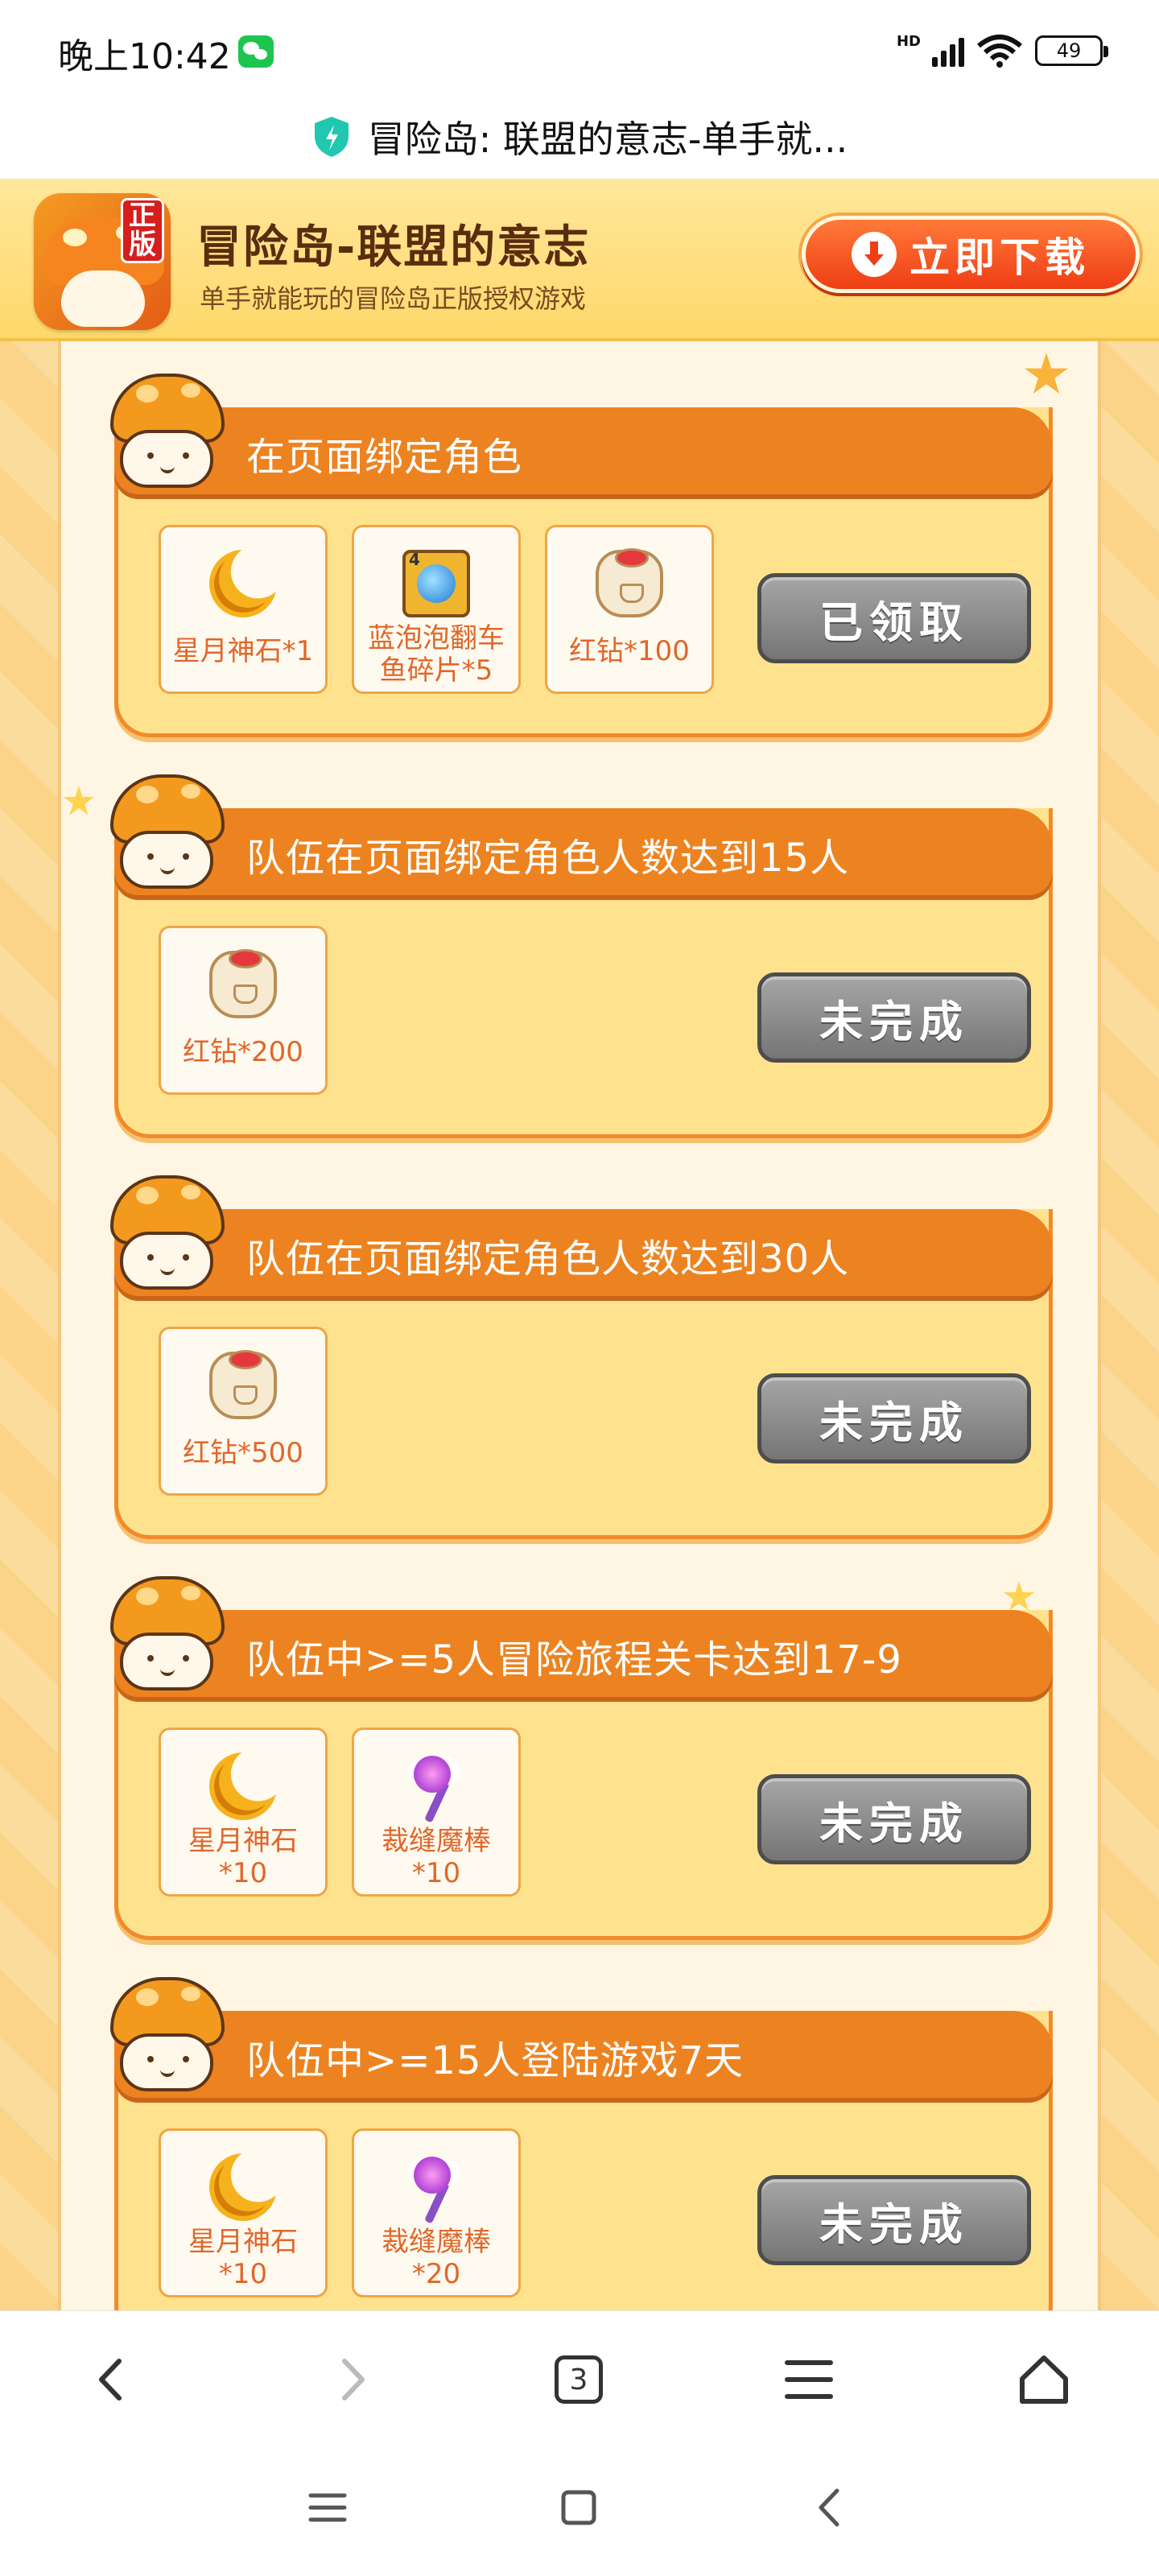 This screenshot has width=1159, height=2576. I want to click on reward-item: 蓝泡泡翻车鱼碎片*5, so click(436, 609).